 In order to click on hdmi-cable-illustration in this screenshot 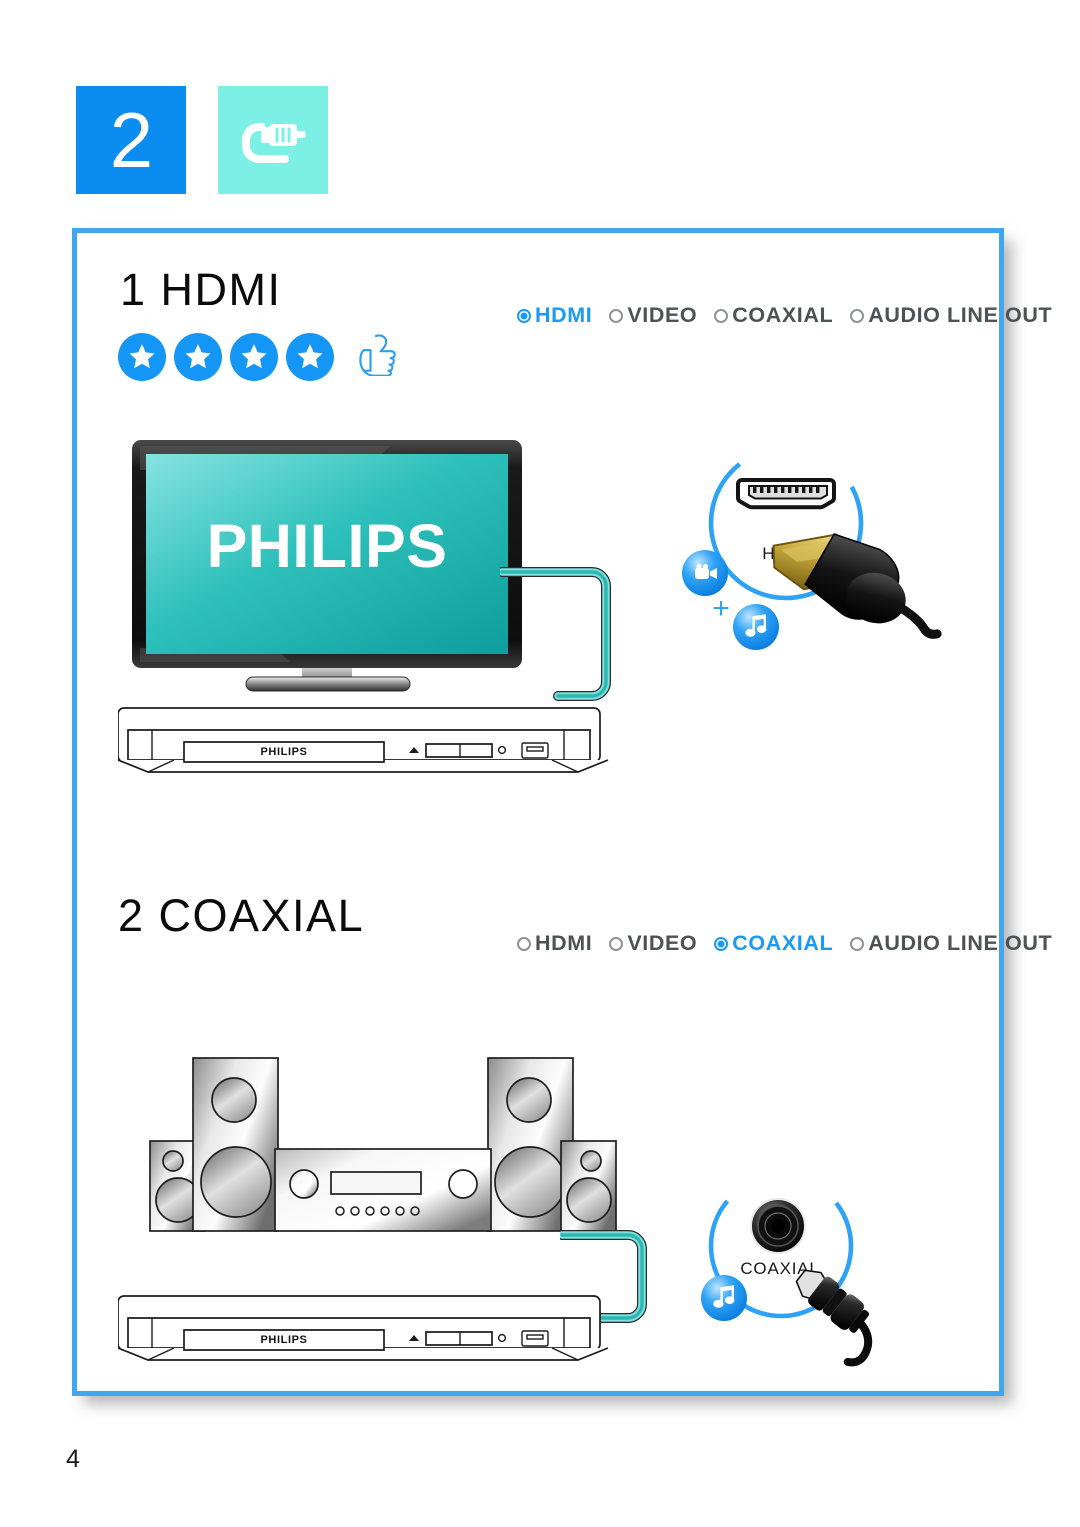, I will do `click(563, 637)`.